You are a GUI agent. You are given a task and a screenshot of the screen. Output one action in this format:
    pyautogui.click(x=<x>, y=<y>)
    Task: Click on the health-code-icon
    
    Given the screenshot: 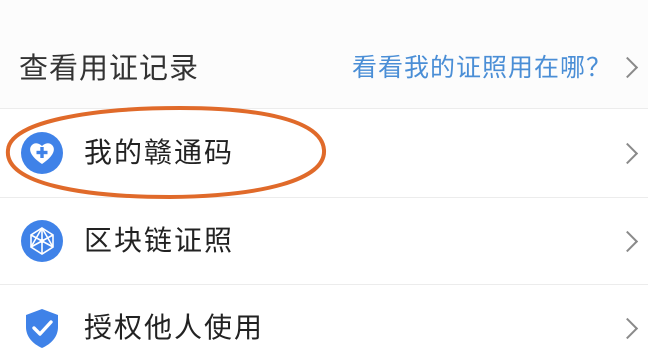 What is the action you would take?
    pyautogui.click(x=42, y=153)
    